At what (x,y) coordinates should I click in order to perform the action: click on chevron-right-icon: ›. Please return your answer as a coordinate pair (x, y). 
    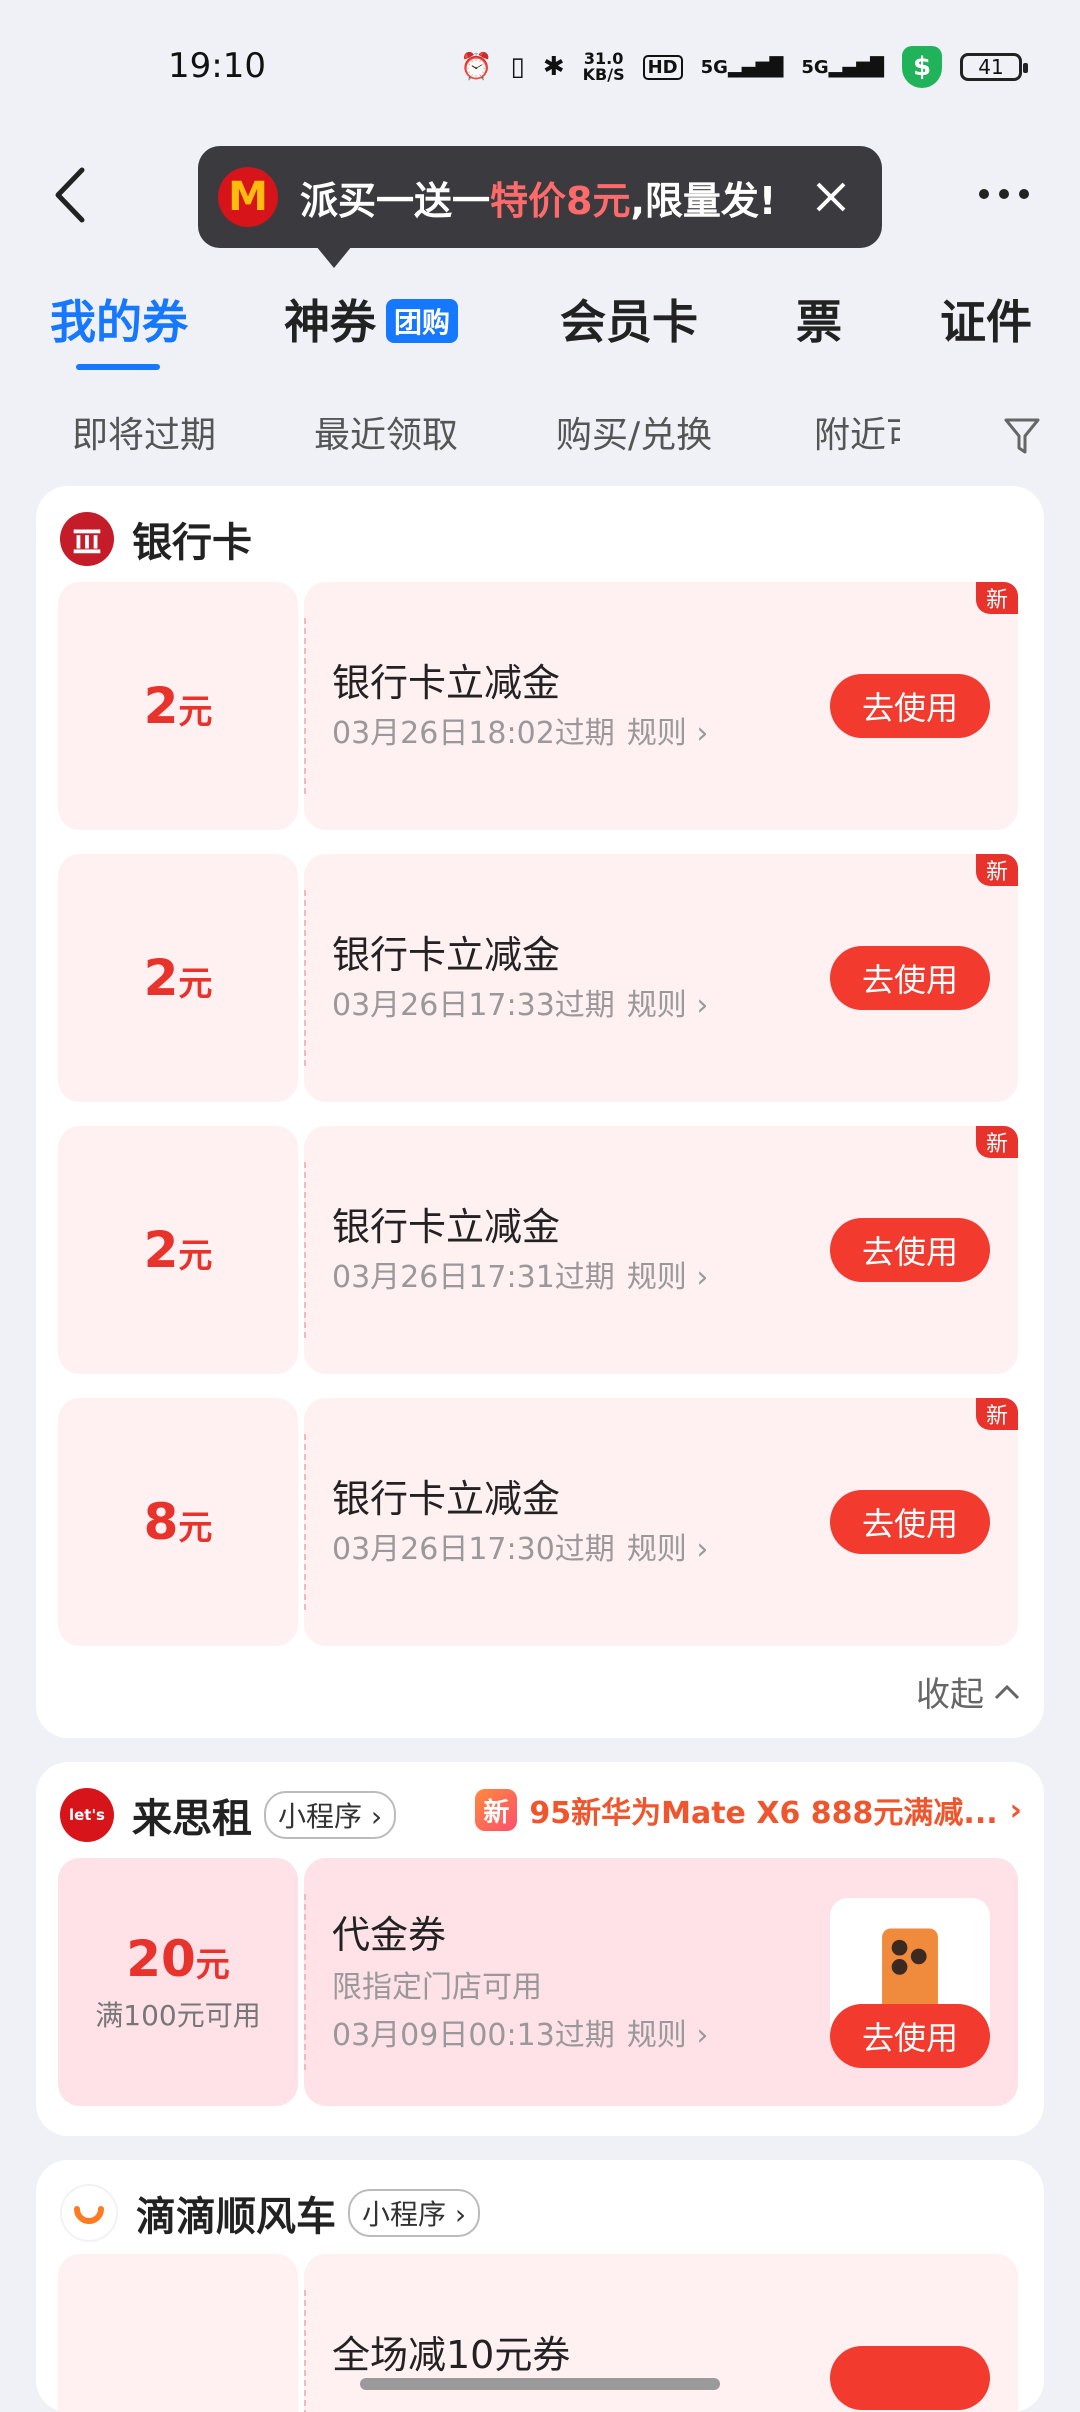
    Looking at the image, I should click on (1015, 1810).